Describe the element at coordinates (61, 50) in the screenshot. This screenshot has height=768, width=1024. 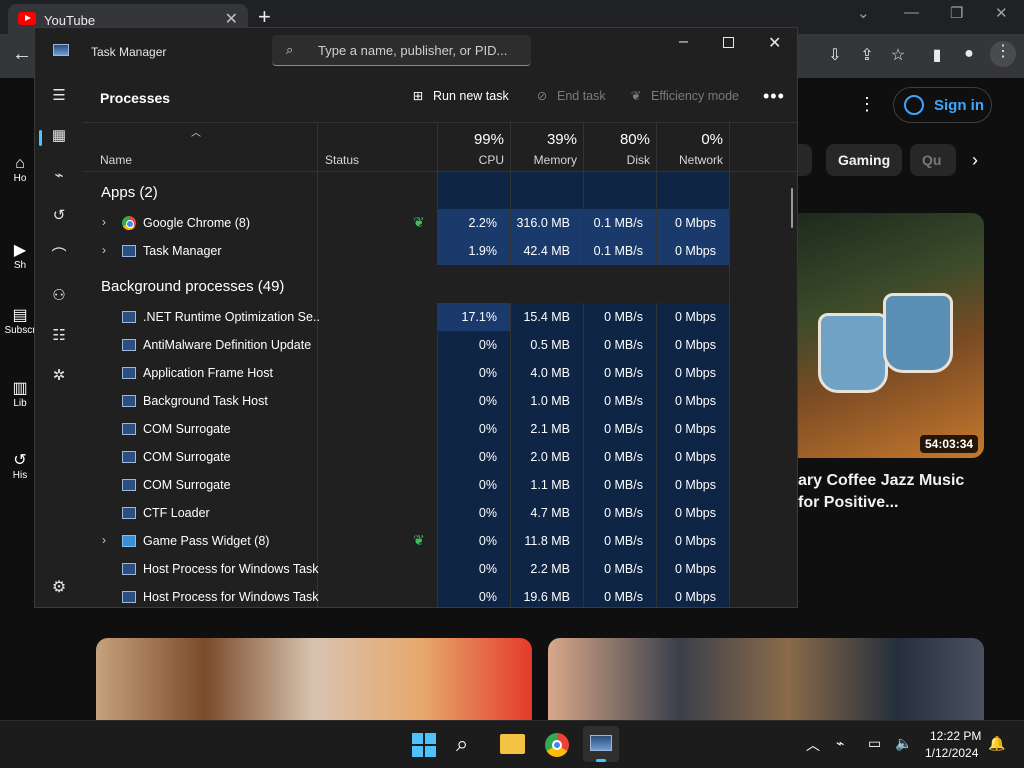
I see `task-manager-logo-icon` at that location.